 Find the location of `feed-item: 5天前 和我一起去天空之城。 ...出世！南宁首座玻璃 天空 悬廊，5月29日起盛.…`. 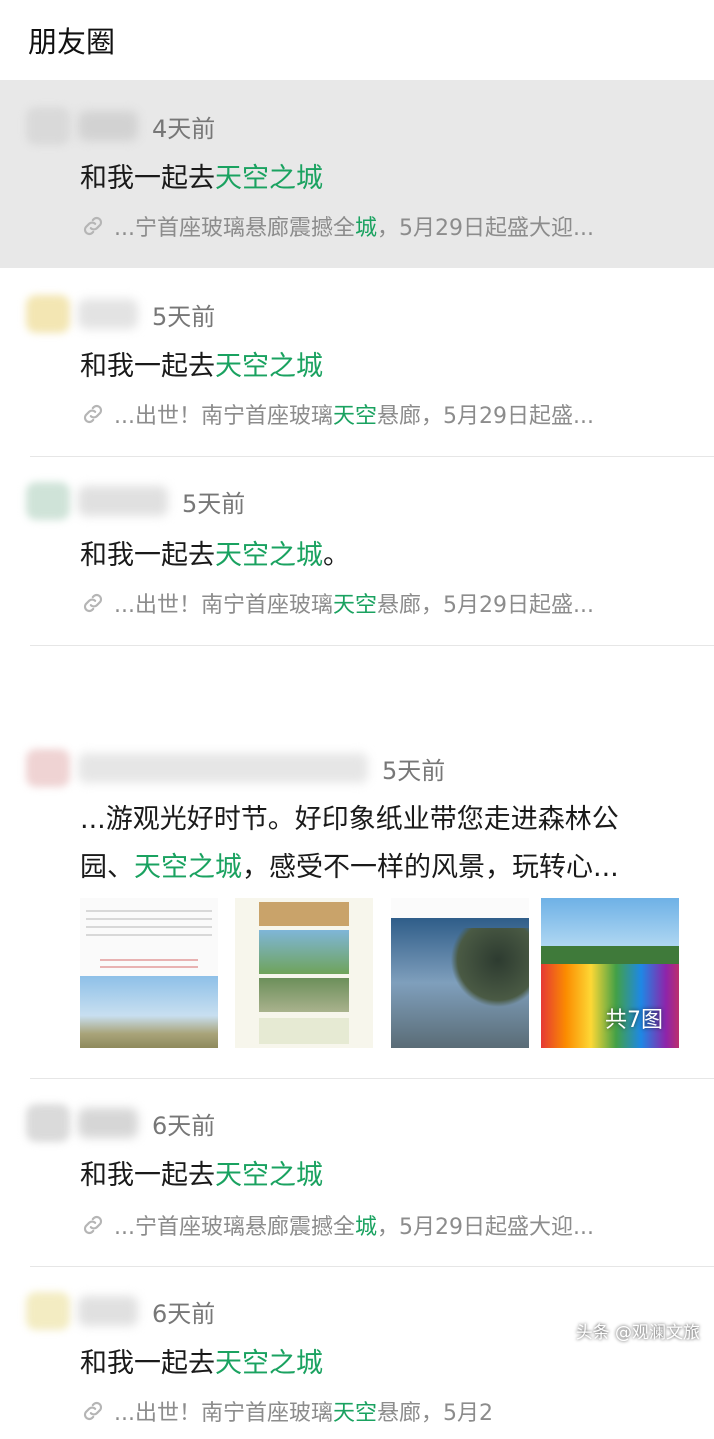

feed-item: 5天前 和我一起去天空之城。 ...出世！南宁首座玻璃 天空 悬廊，5月29日起盛.… is located at coordinates (357, 551).